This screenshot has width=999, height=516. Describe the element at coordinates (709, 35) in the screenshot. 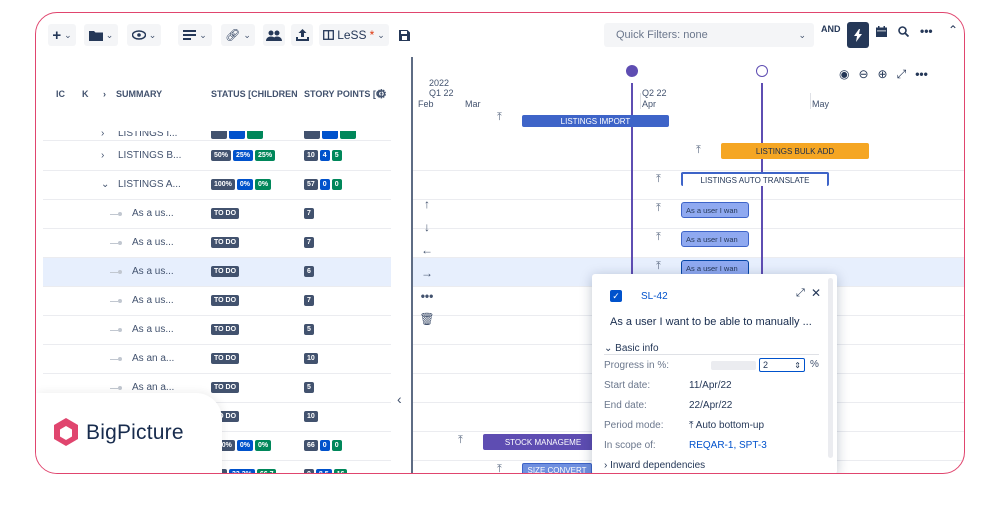

I see `quick-filters-select: Quick Filters: none ⌄` at that location.